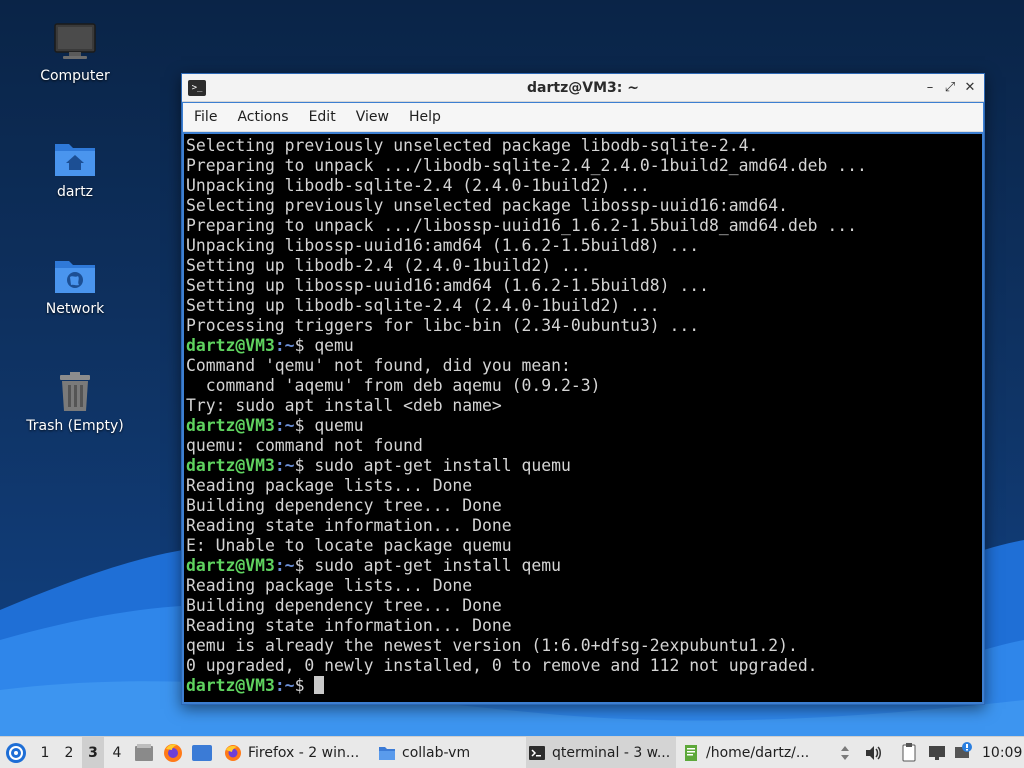 The width and height of the screenshot is (1024, 768). Describe the element at coordinates (425, 117) in the screenshot. I see `menu-help: Help` at that location.